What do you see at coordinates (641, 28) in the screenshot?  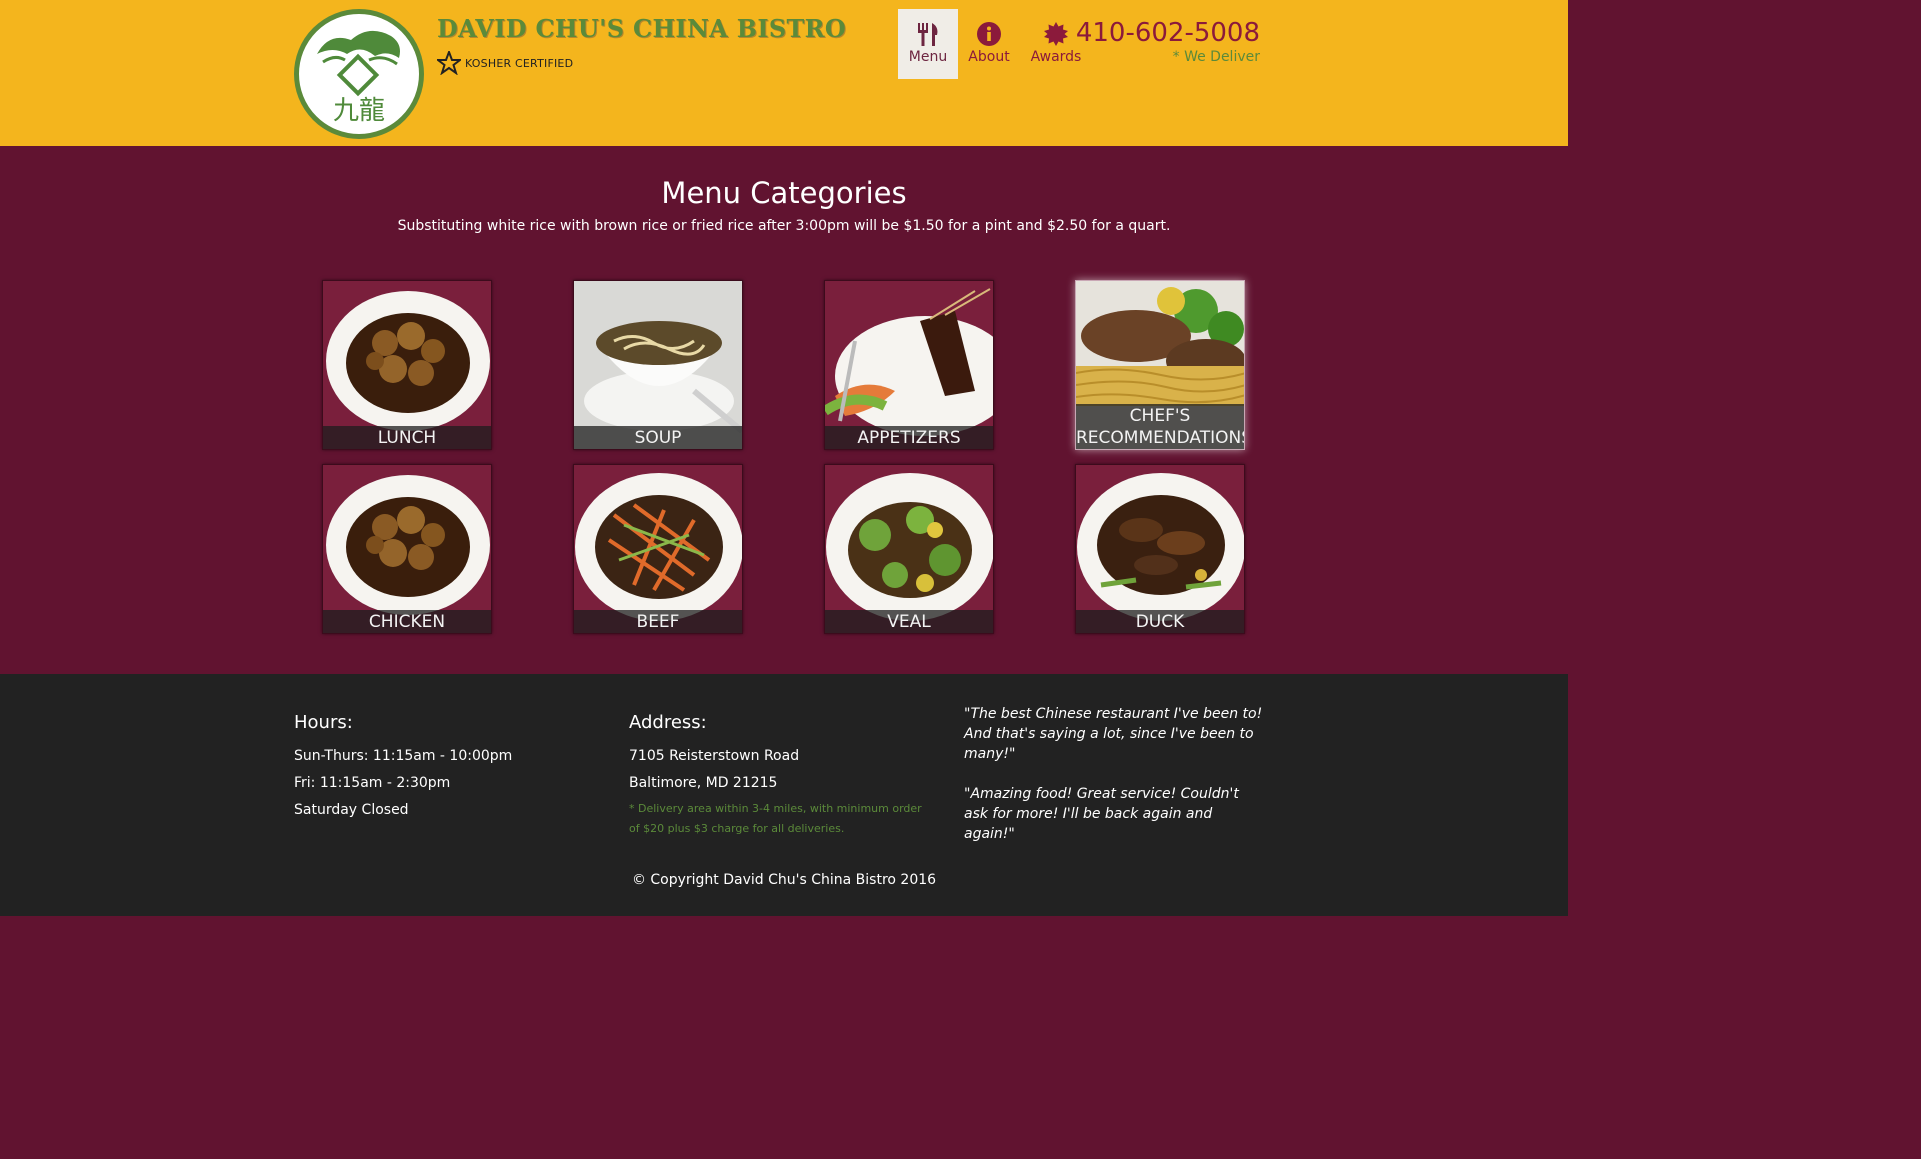 I see `brand-title: DAVID CHU'S CHINA BISTRO` at bounding box center [641, 28].